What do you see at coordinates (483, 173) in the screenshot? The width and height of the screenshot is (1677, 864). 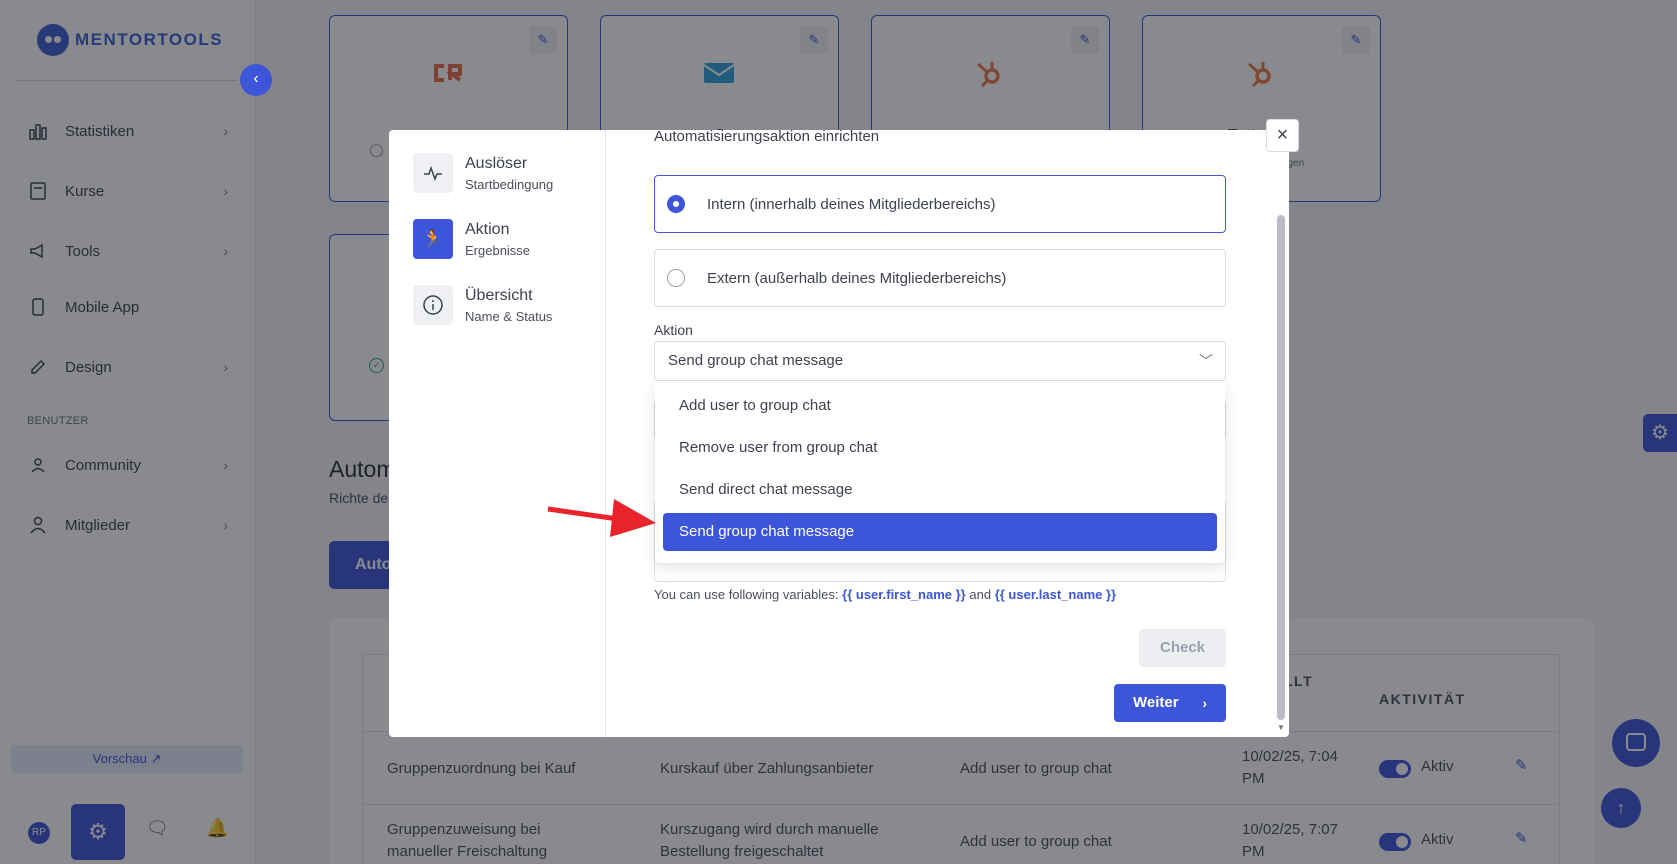 I see `step-trigger: Auslöser Startbedingung` at bounding box center [483, 173].